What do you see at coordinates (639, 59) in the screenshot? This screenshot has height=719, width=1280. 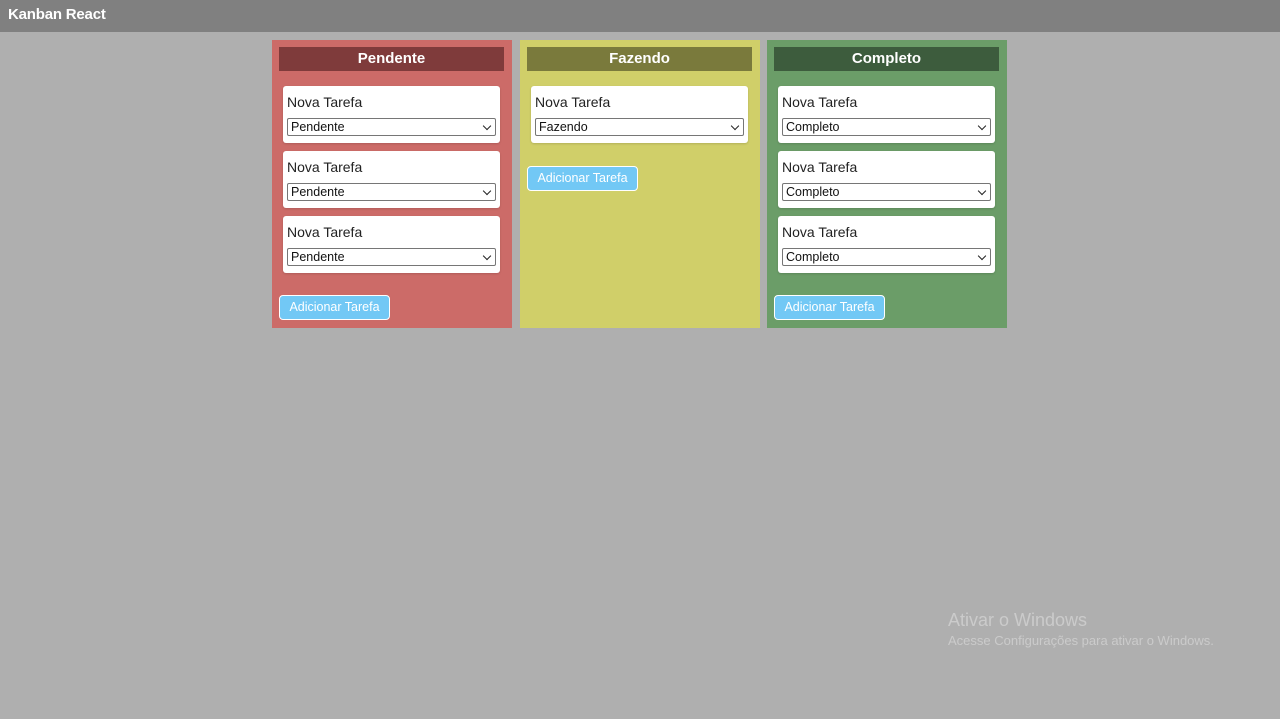 I see `column-header: Fazendo` at bounding box center [639, 59].